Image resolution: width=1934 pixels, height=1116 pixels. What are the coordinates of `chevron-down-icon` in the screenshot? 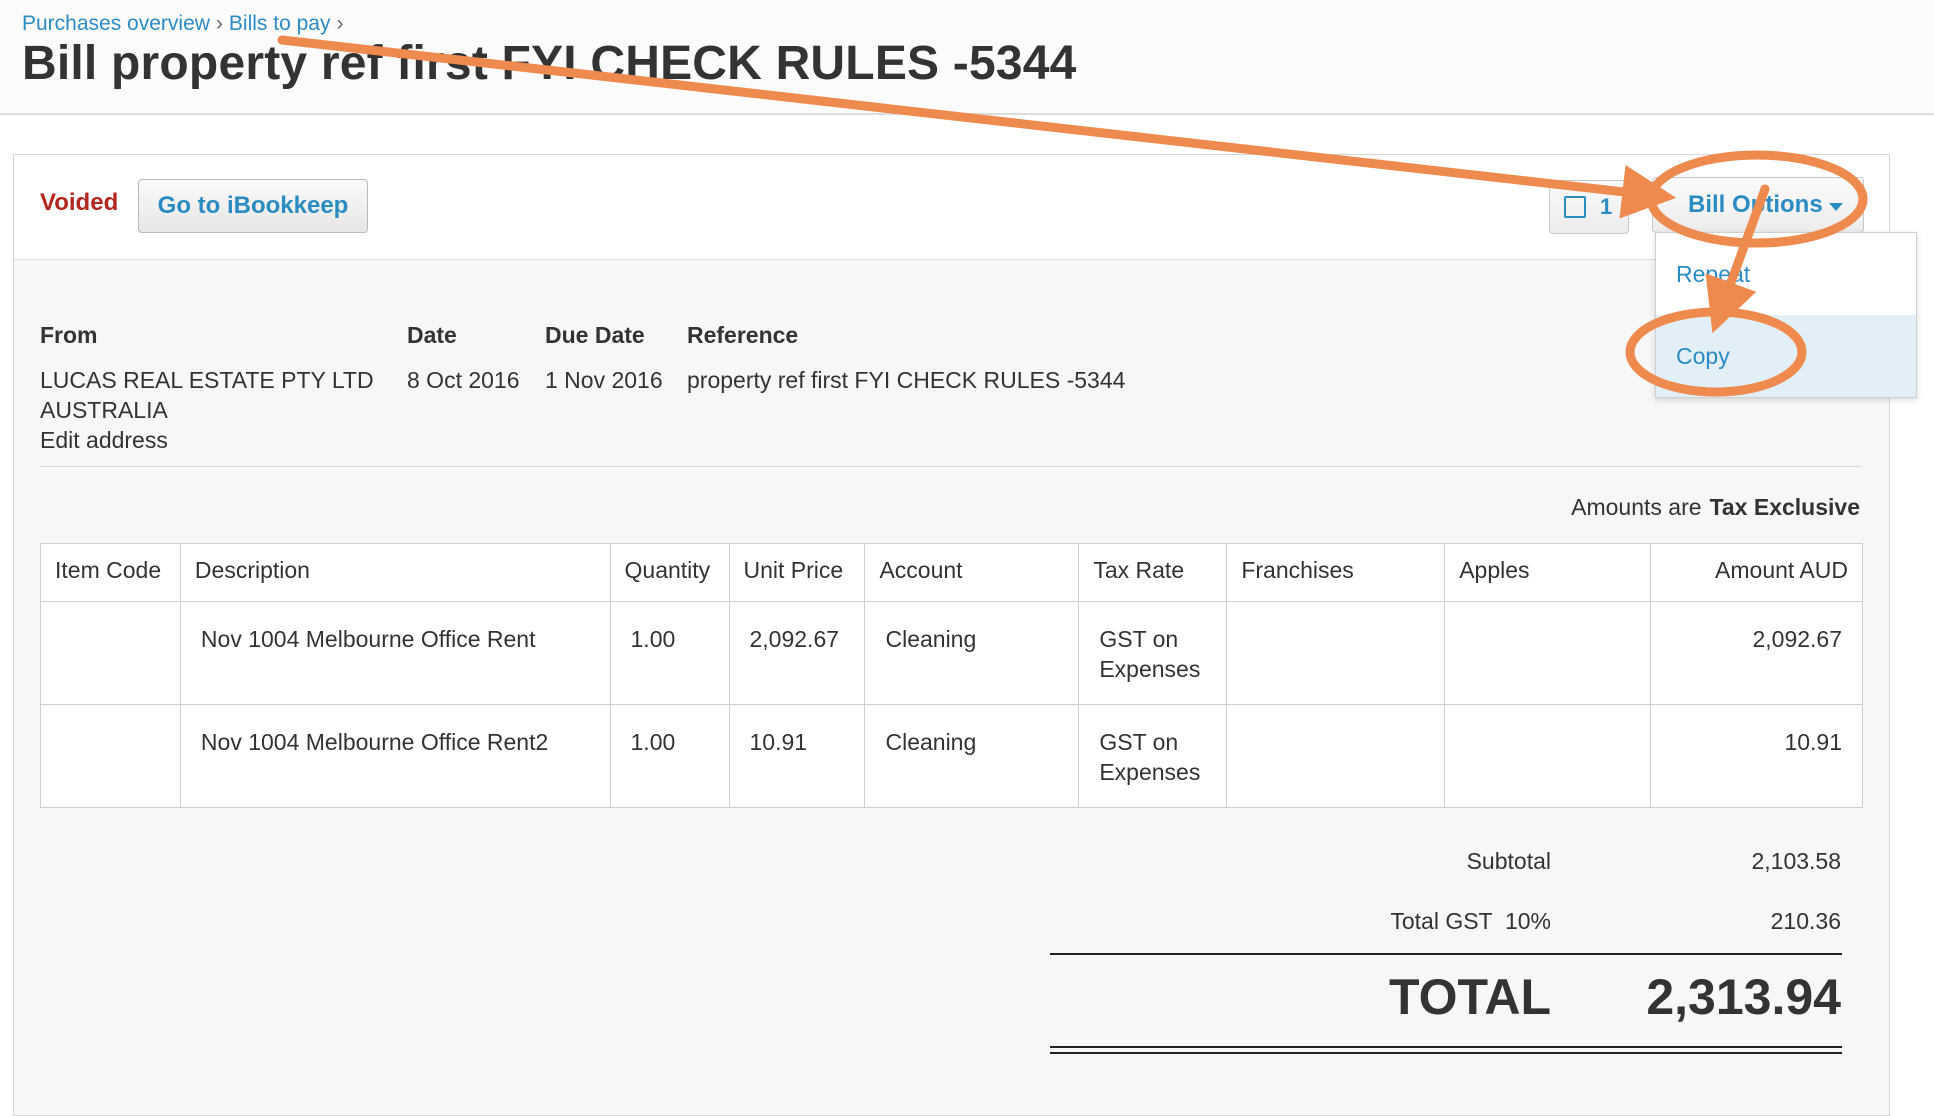 It's located at (1836, 207).